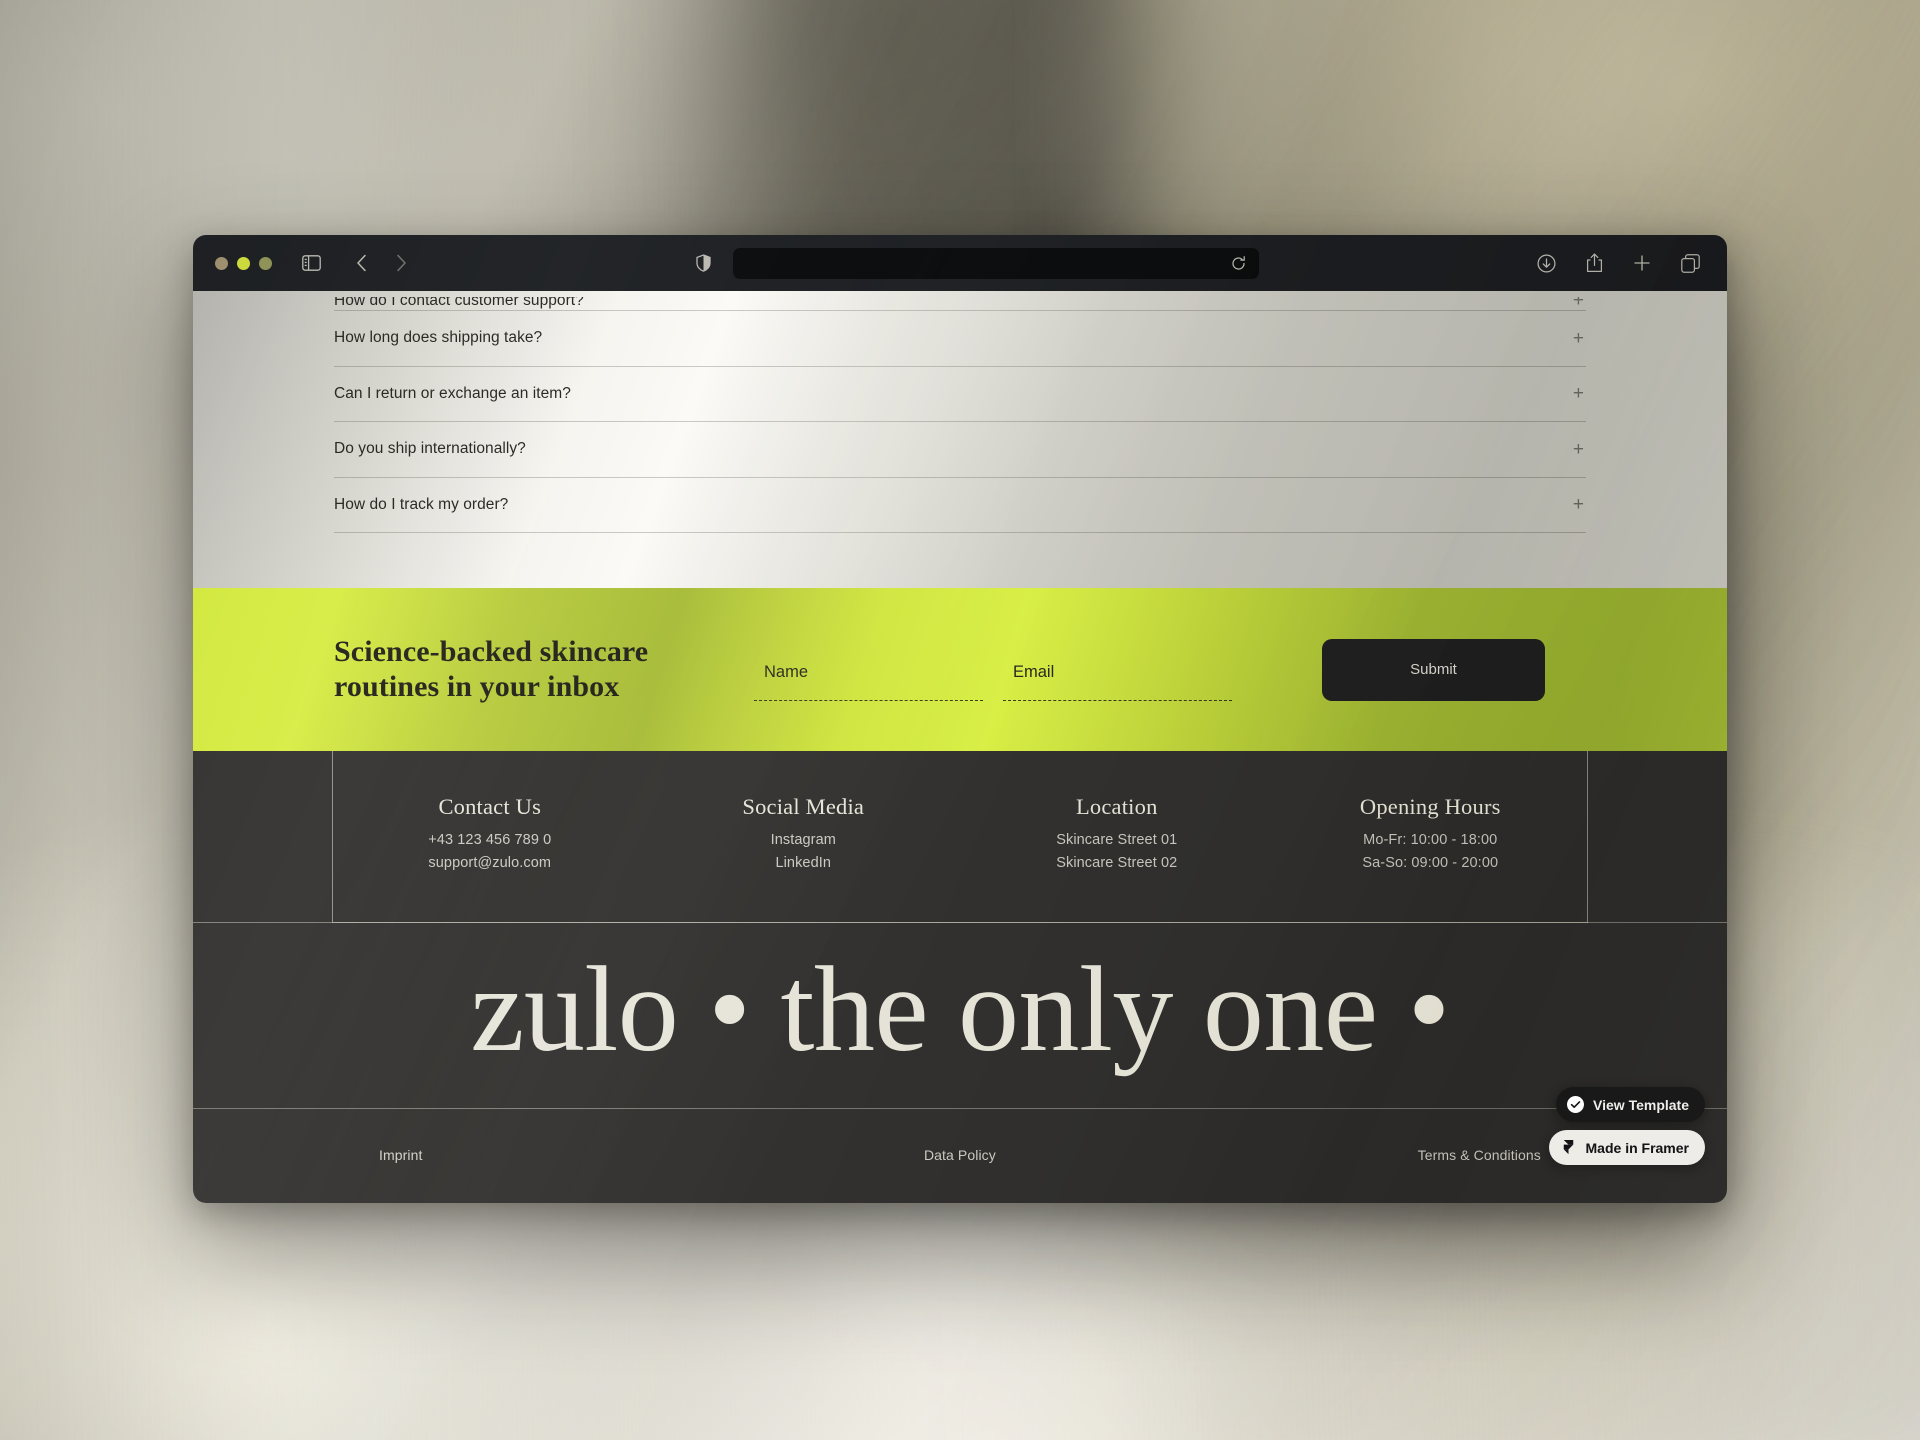 The width and height of the screenshot is (1920, 1440). I want to click on toolbar-left-group, so click(311, 263).